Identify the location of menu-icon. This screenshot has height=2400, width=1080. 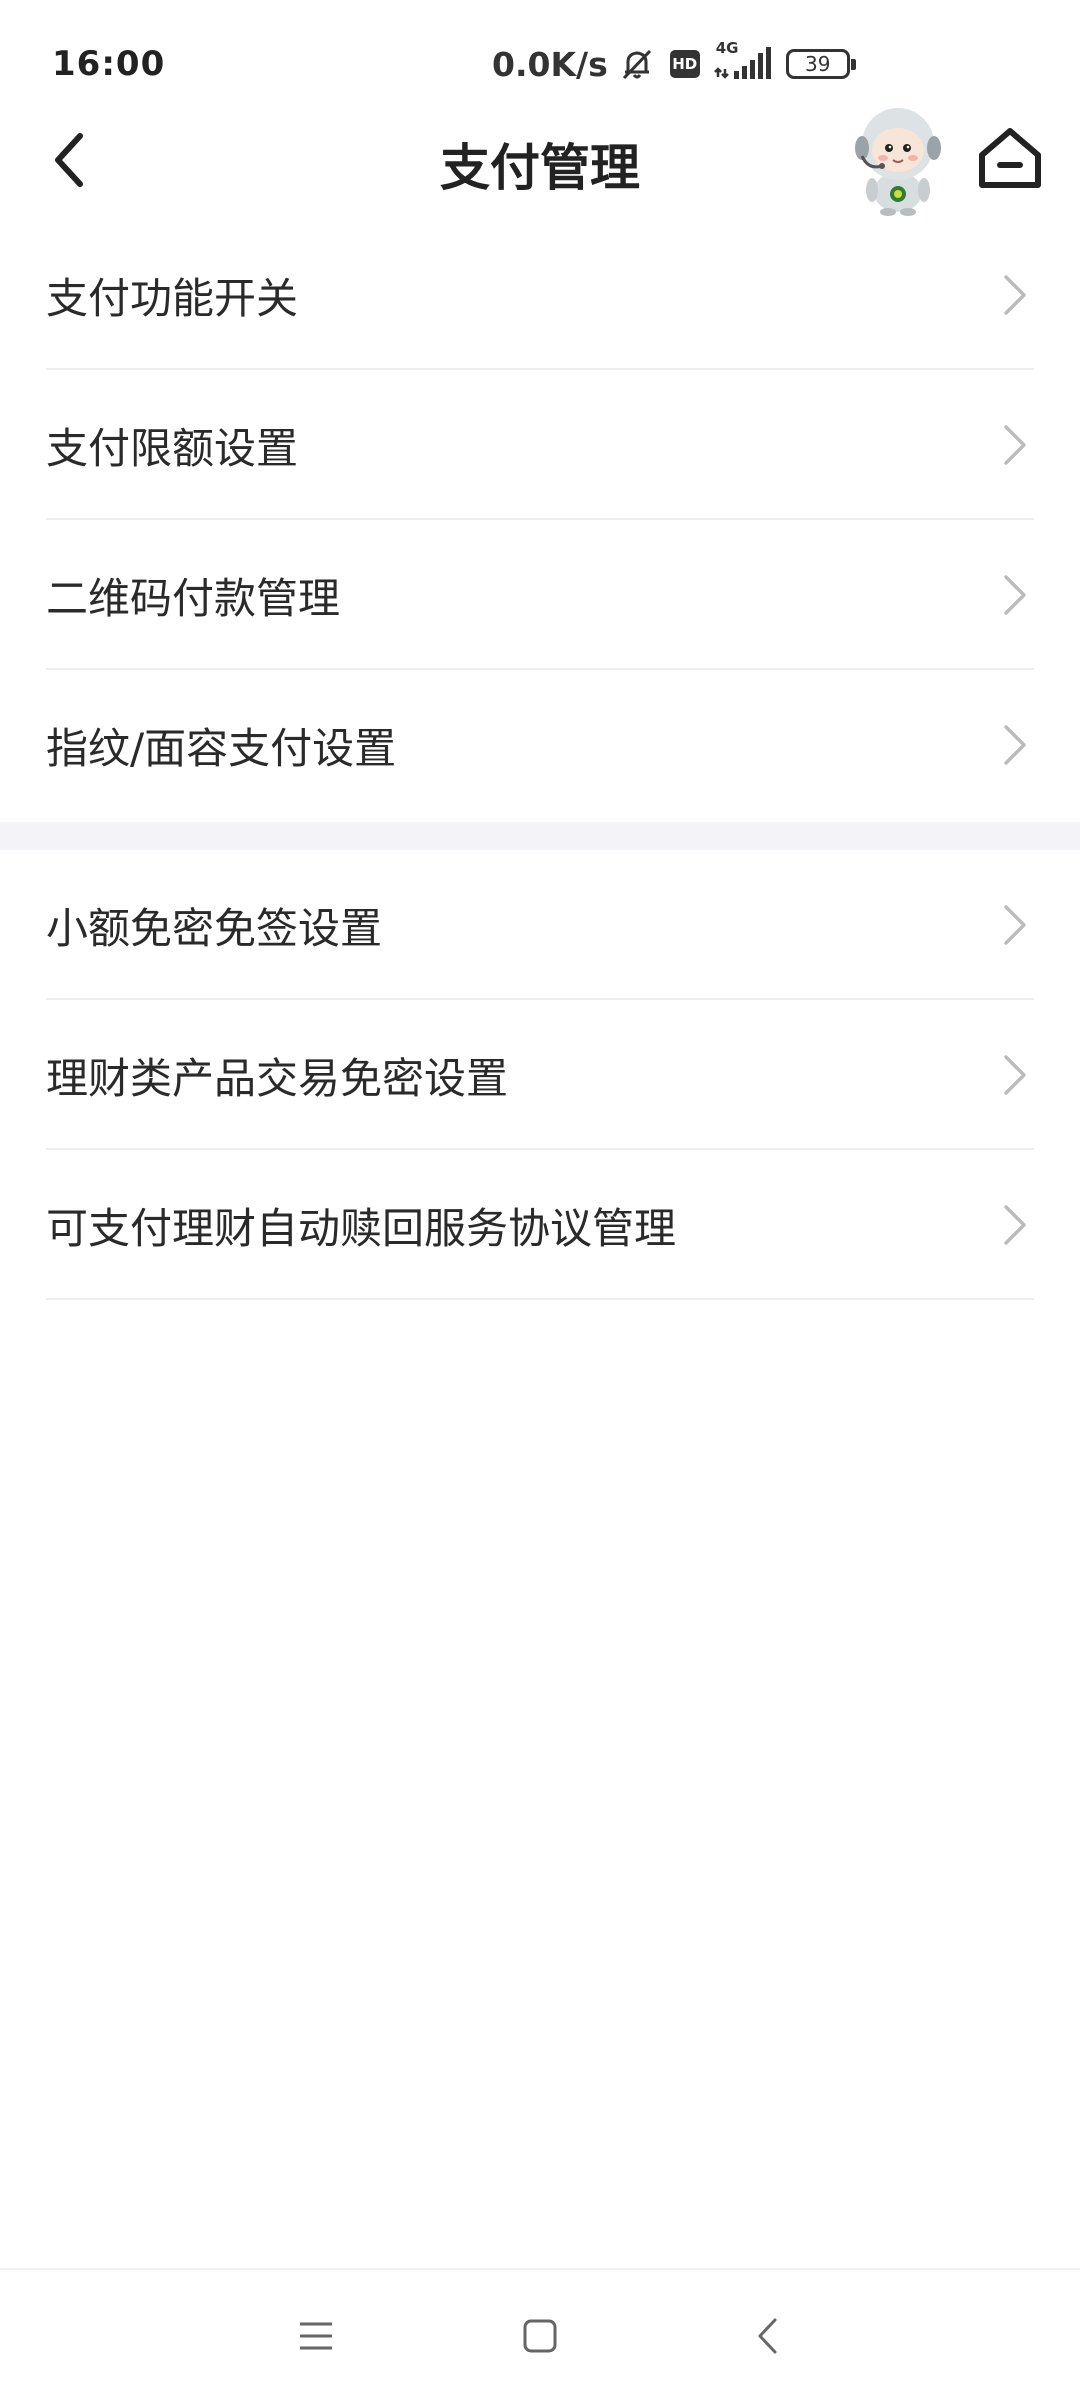
(316, 2336).